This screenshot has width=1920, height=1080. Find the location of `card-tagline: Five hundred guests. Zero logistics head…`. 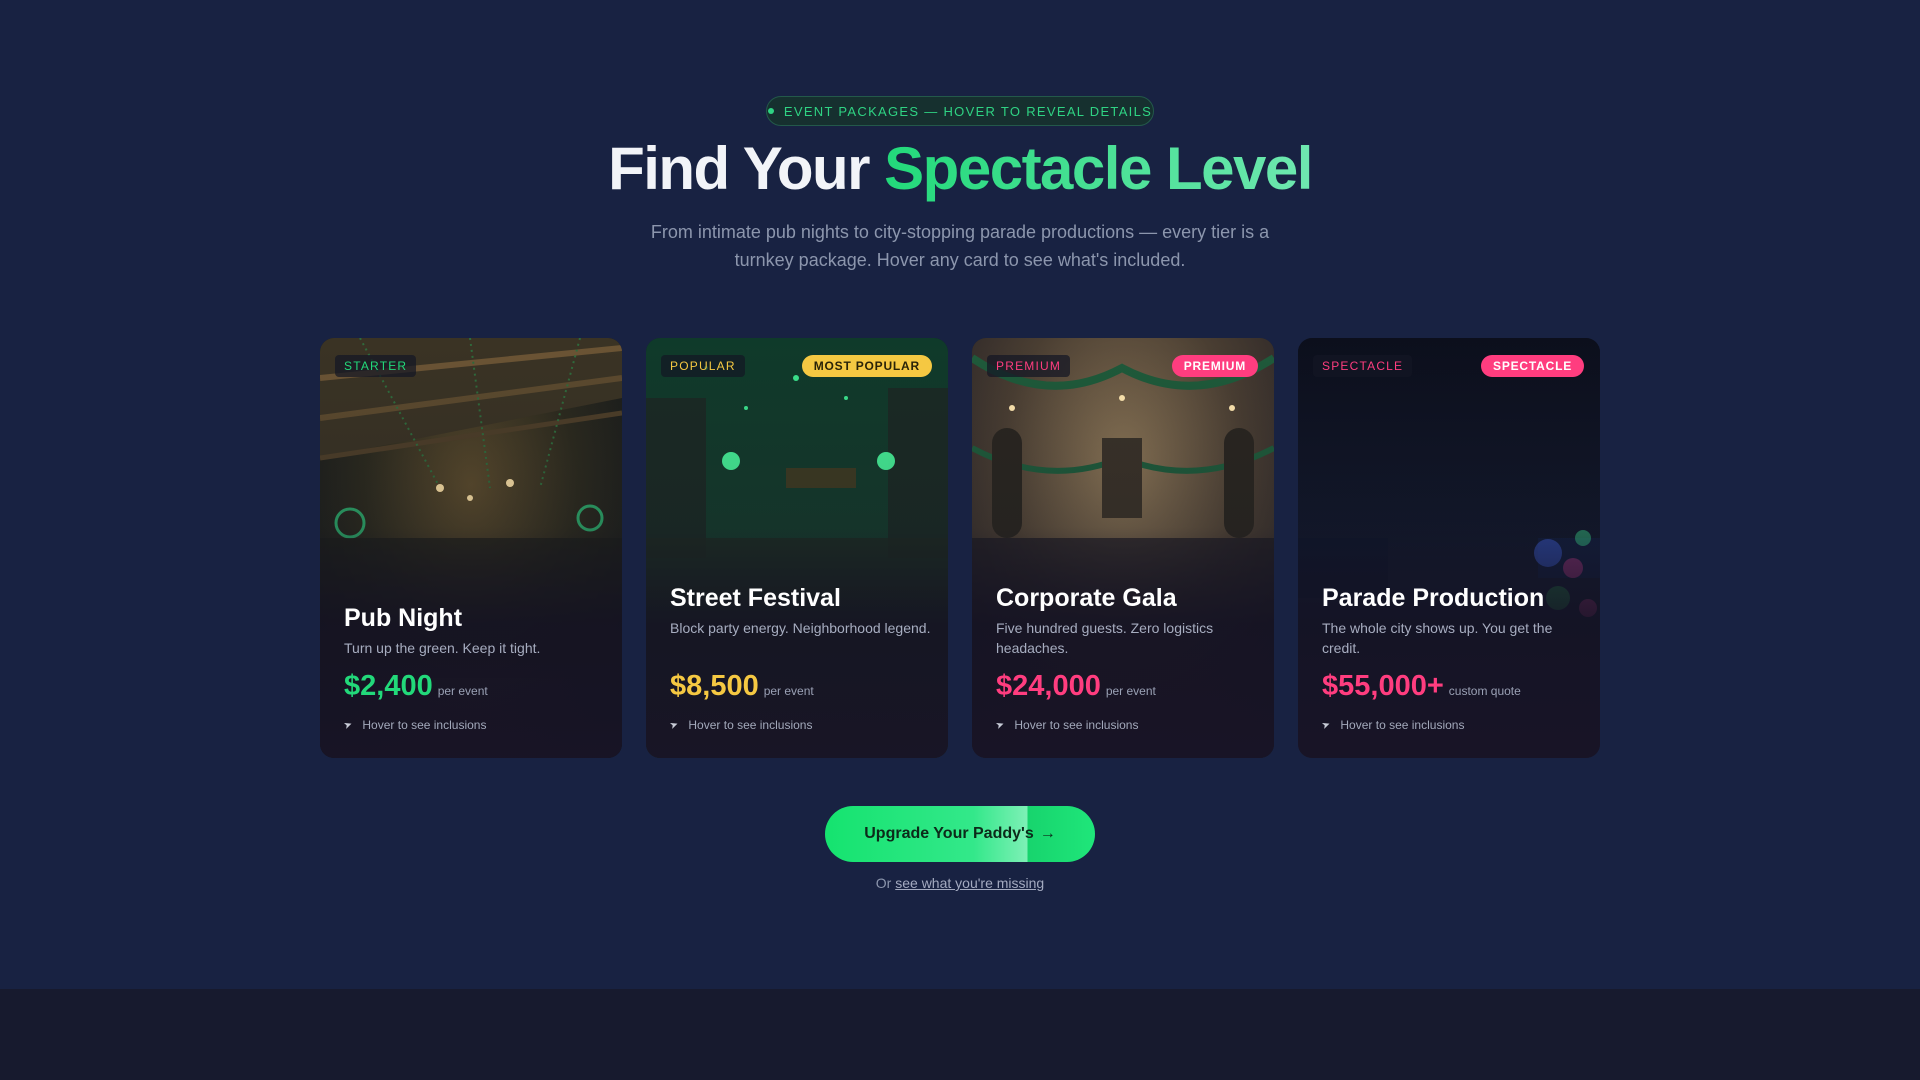

card-tagline: Five hundred guests. Zero logistics head… is located at coordinates (1105, 638).